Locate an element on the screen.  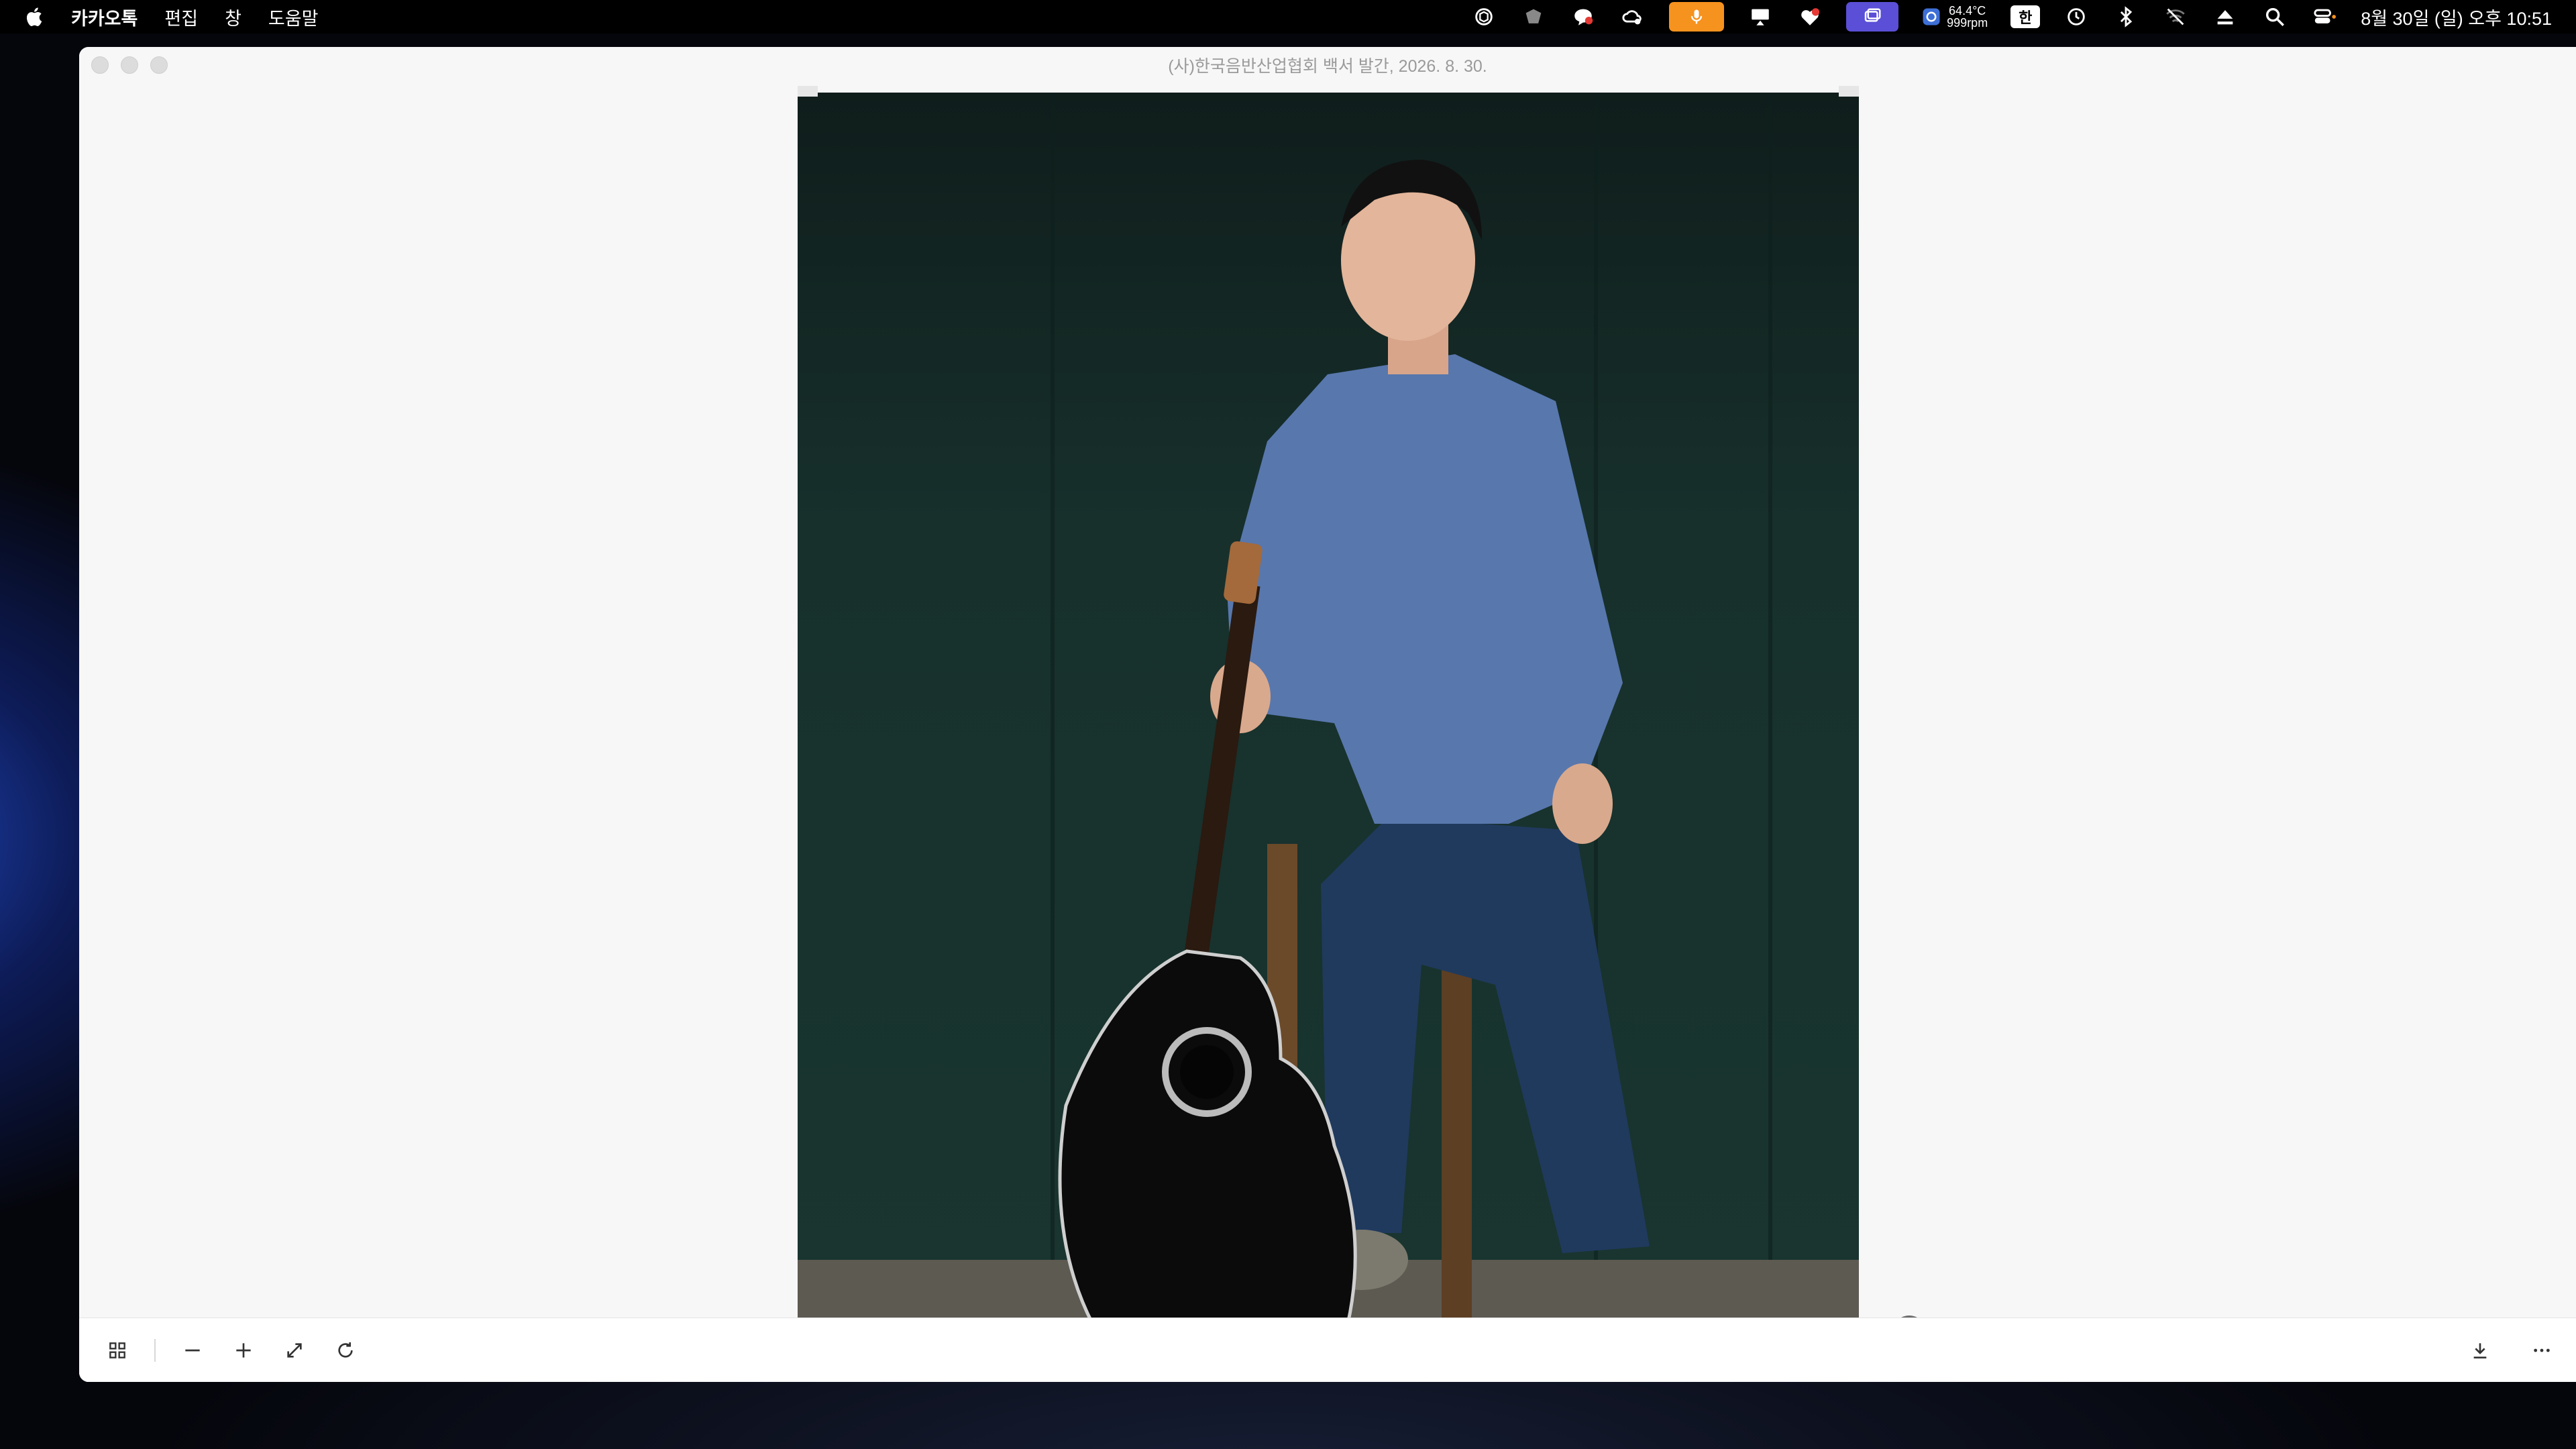
fan-temperature: 64.4°C is located at coordinates (1967, 10).